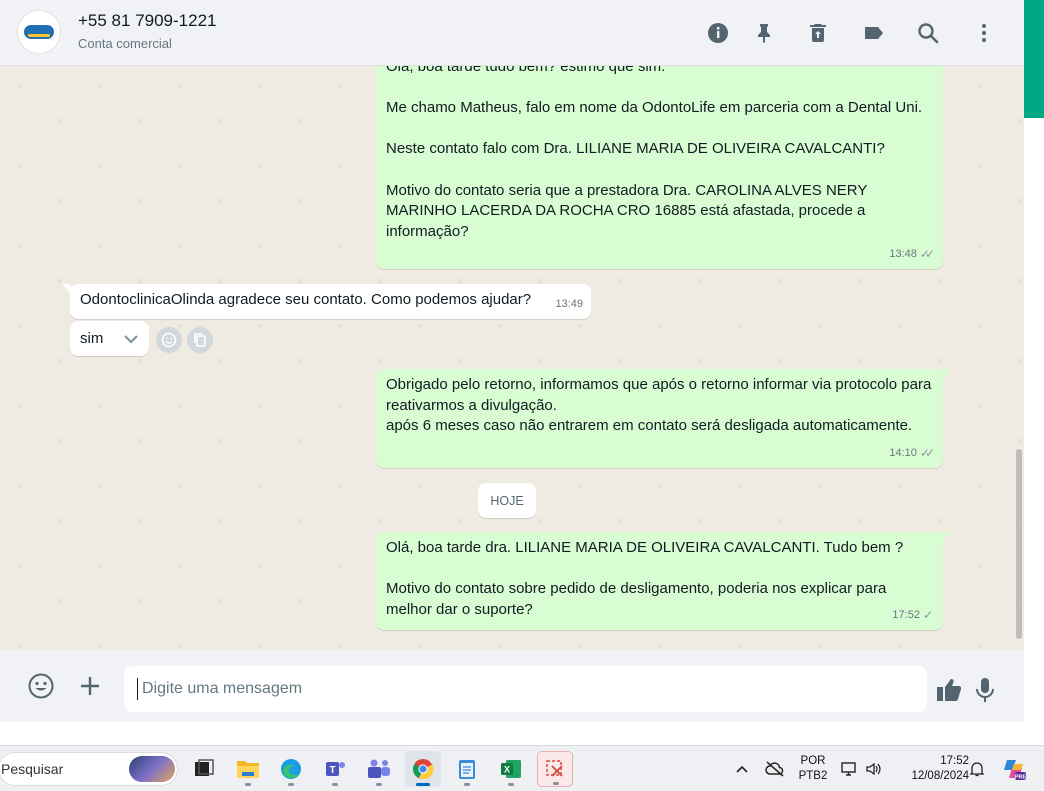 The image size is (1044, 791). I want to click on text-caret, so click(137, 689).